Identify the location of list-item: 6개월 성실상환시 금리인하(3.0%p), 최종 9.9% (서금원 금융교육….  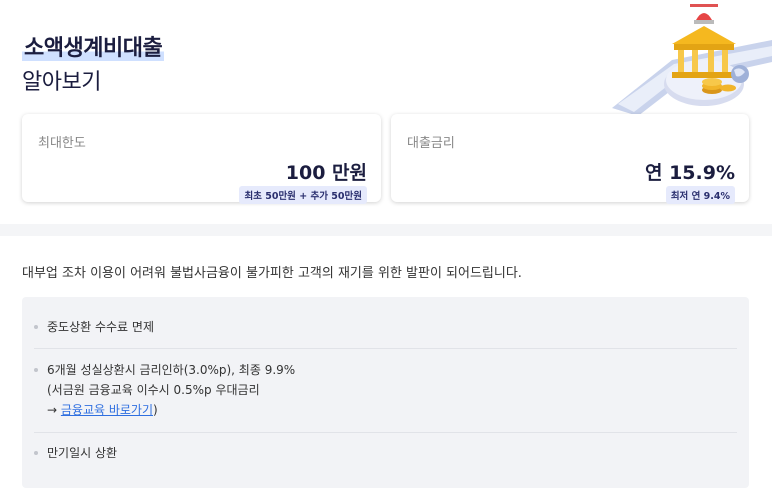
(385, 390).